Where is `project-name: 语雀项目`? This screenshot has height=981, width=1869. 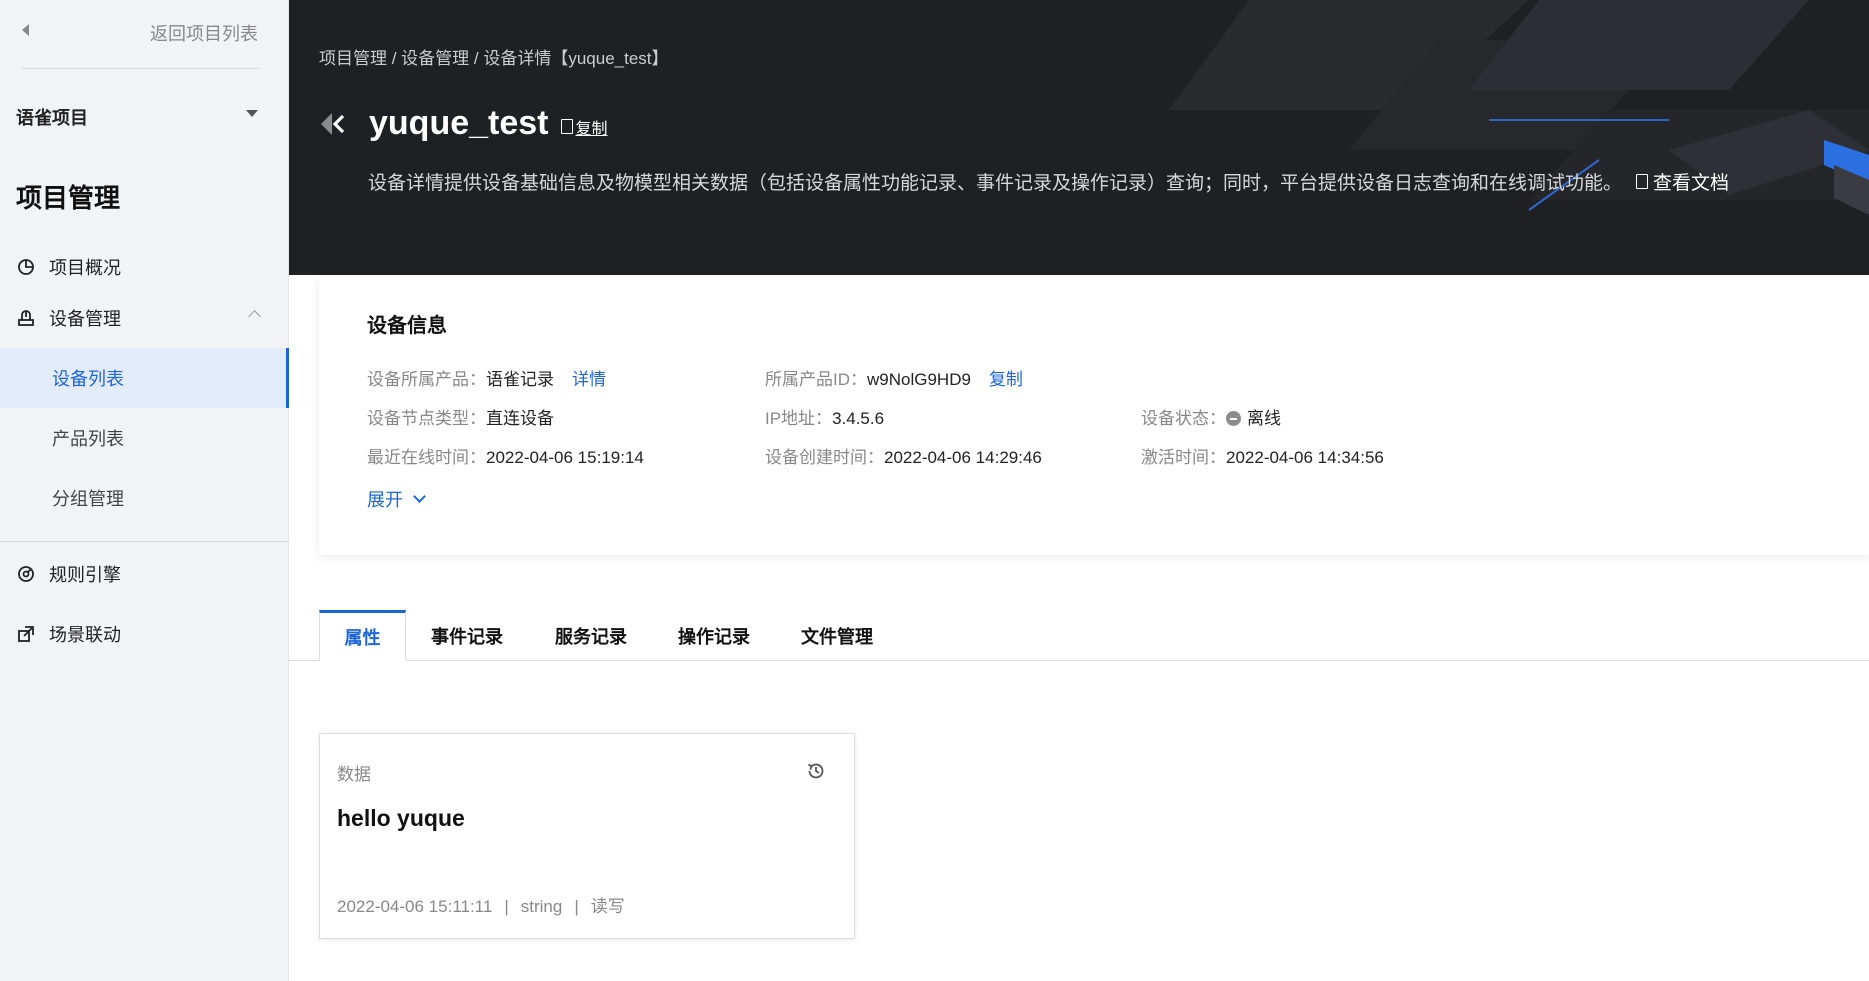
project-name: 语雀项目 is located at coordinates (52, 118).